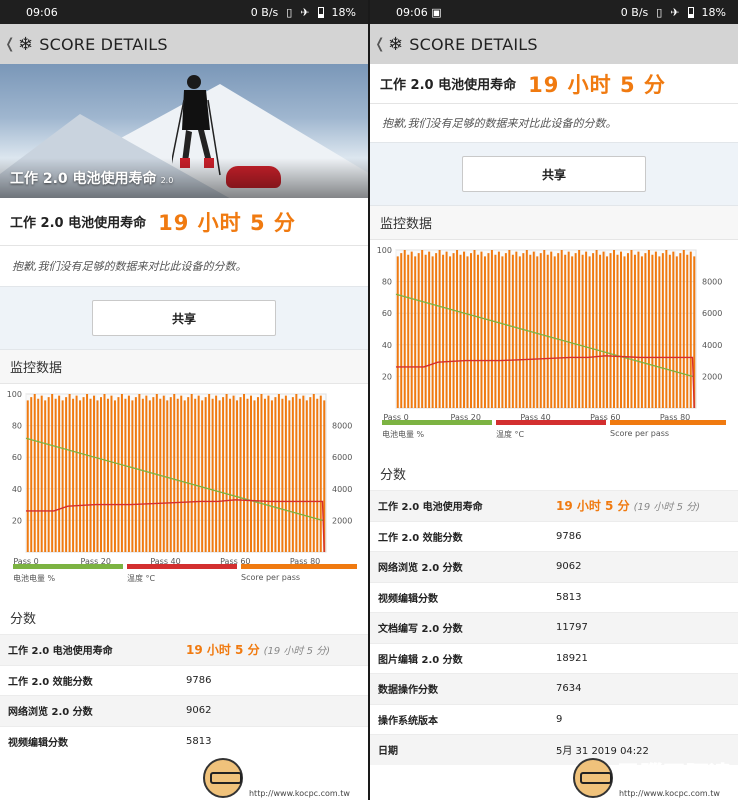  Describe the element at coordinates (436, 12) in the screenshot. I see `image-icon: ▣` at that location.